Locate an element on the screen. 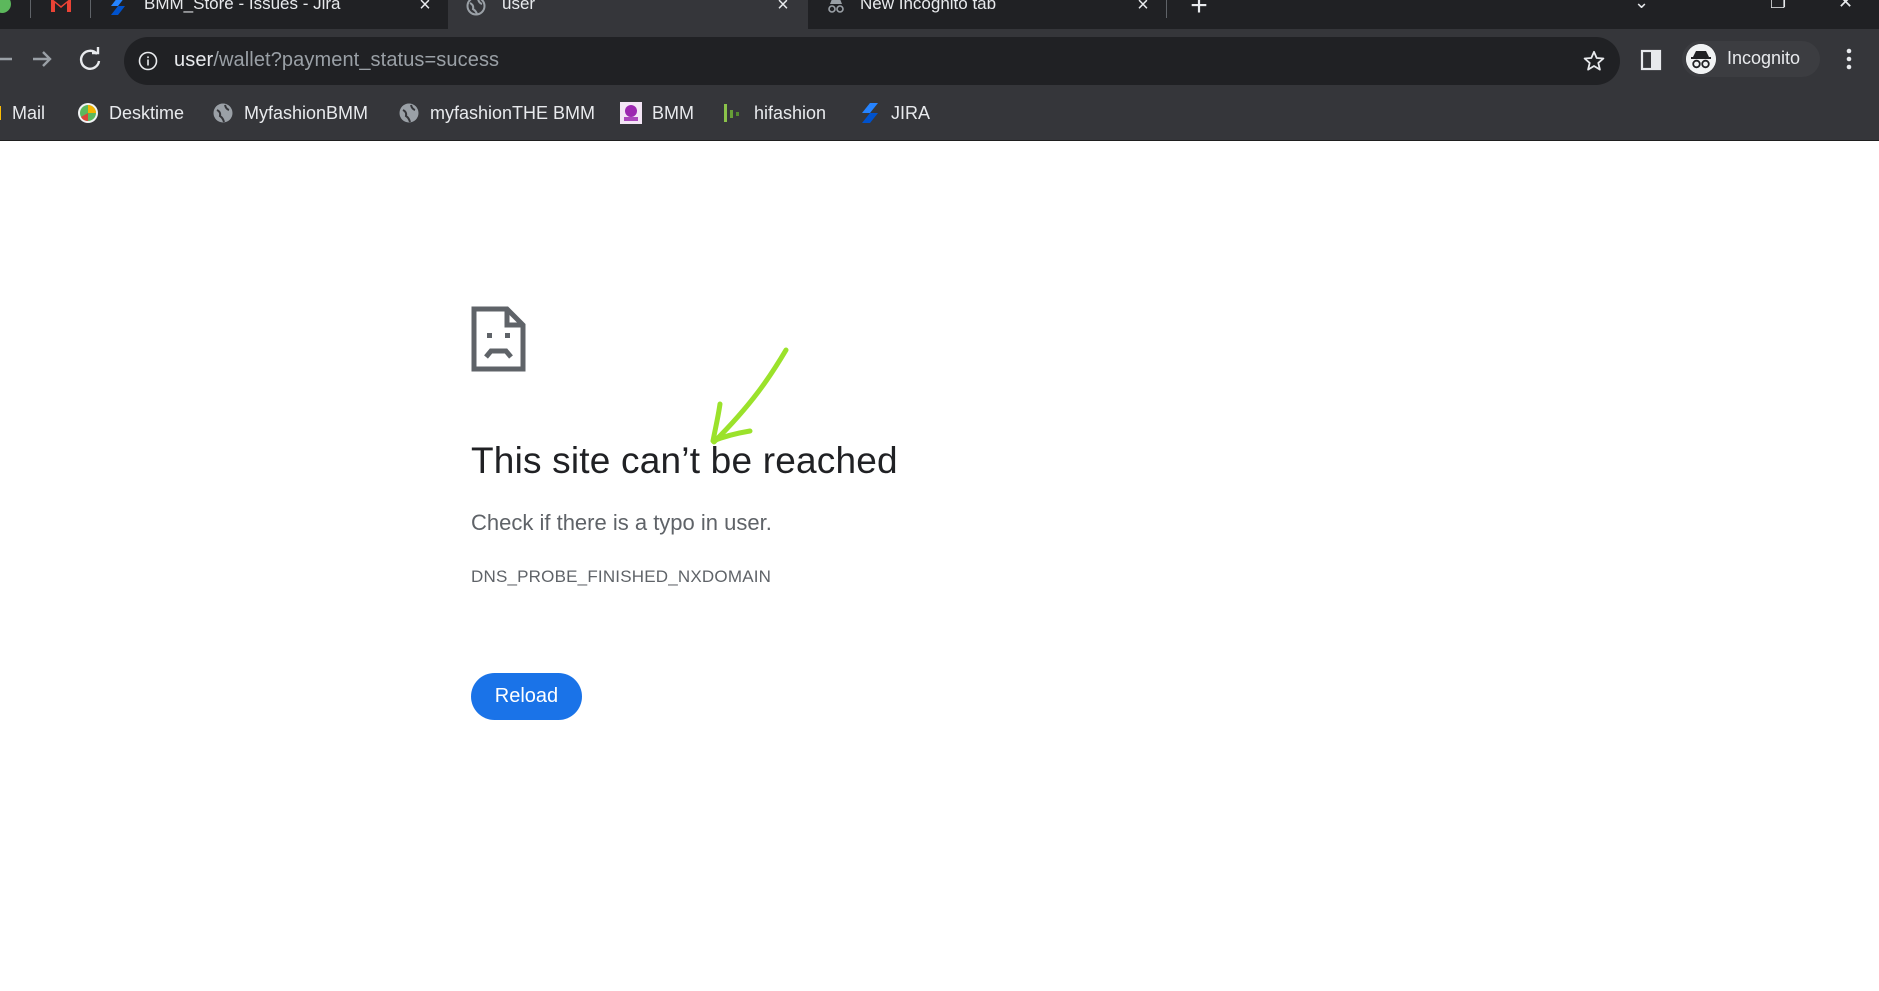 The width and height of the screenshot is (1879, 991). bookmark-myfashionbmm: MyfashionBMM is located at coordinates (290, 113).